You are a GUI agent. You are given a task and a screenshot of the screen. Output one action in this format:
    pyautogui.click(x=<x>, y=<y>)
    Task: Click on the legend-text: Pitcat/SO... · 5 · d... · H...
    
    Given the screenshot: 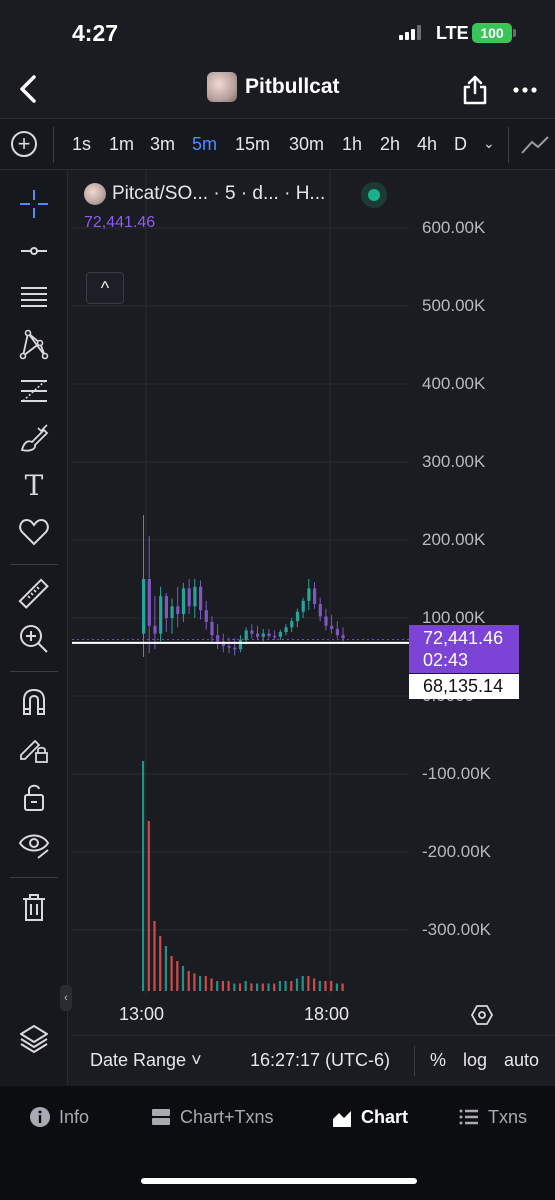 What is the action you would take?
    pyautogui.click(x=219, y=193)
    